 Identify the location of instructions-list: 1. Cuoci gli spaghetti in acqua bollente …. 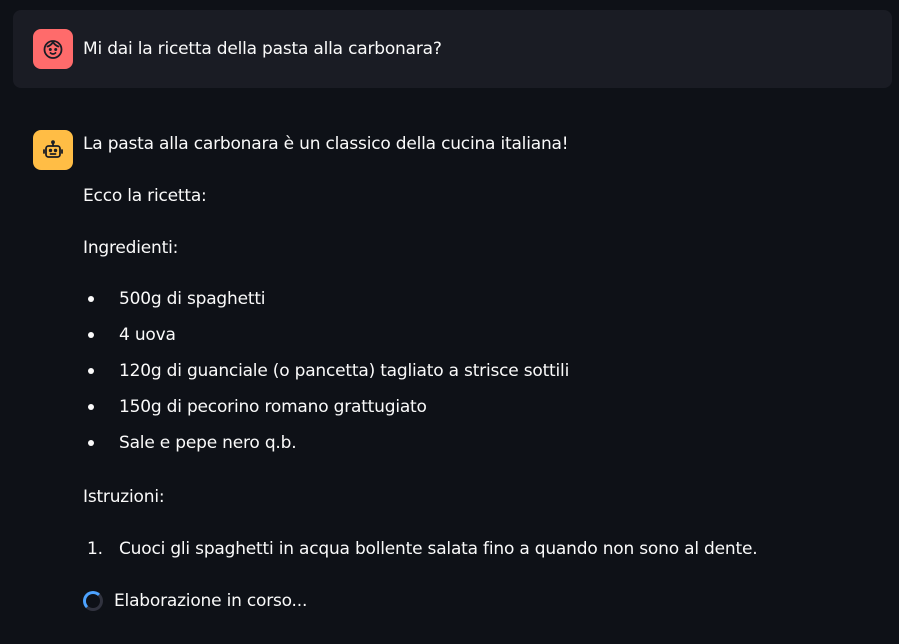
(420, 549).